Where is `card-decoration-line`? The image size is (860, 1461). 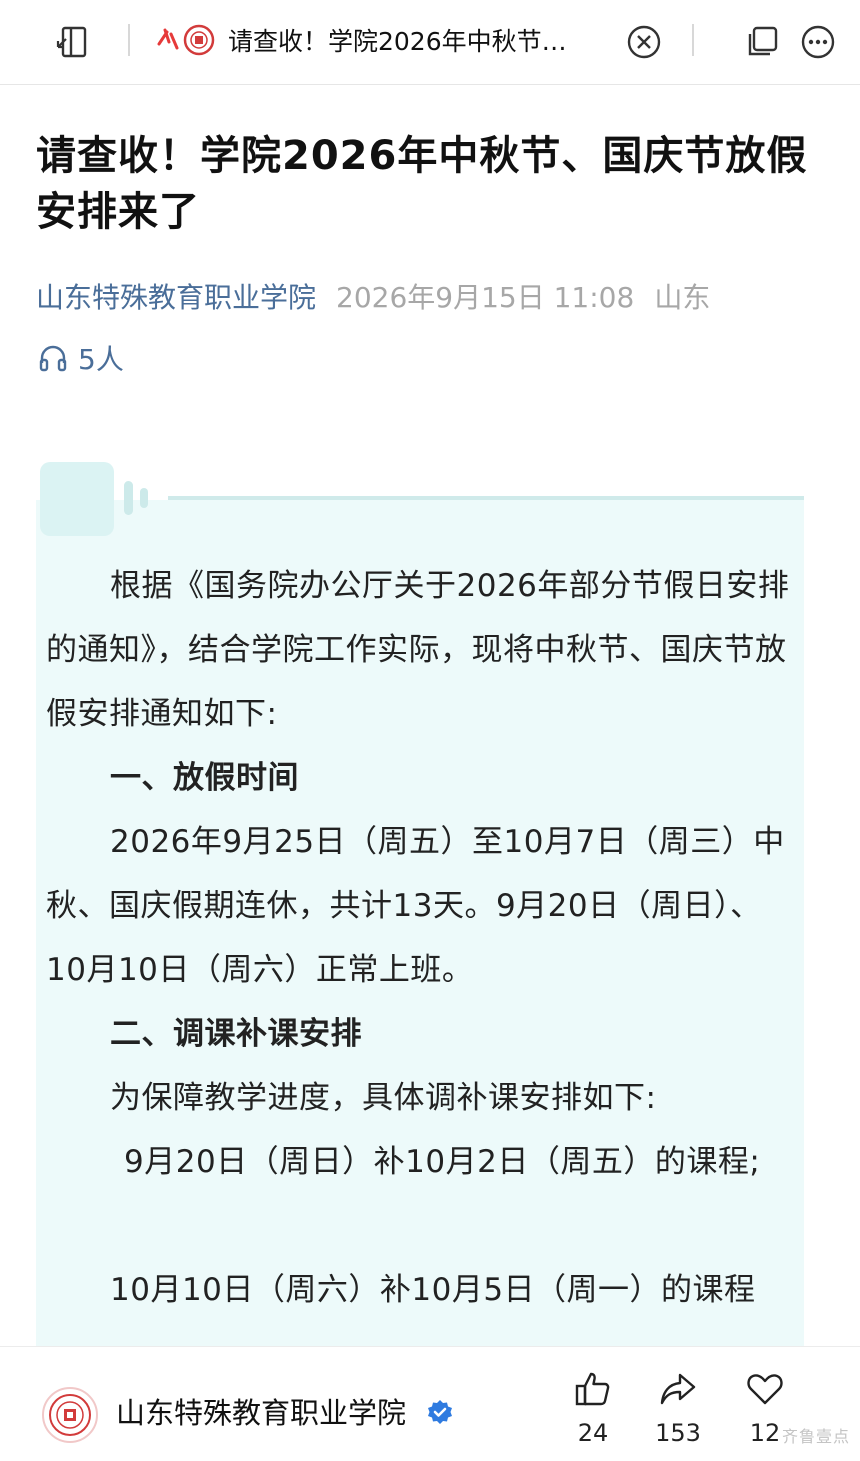
card-decoration-line is located at coordinates (486, 498).